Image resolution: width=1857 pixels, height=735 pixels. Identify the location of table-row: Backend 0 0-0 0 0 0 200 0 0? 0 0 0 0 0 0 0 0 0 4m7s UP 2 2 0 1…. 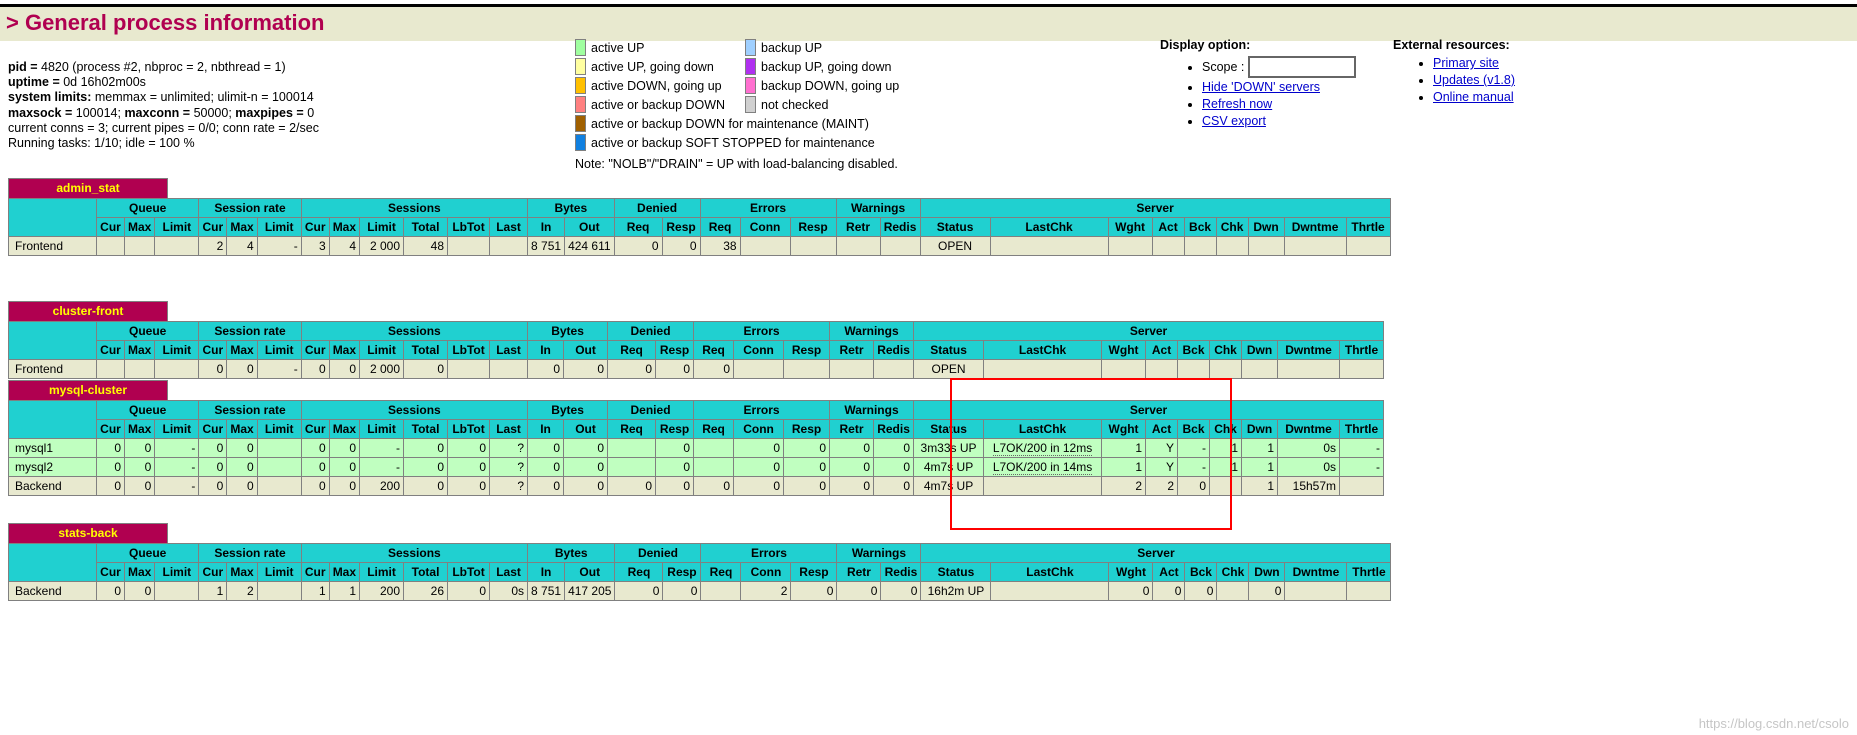
(696, 486).